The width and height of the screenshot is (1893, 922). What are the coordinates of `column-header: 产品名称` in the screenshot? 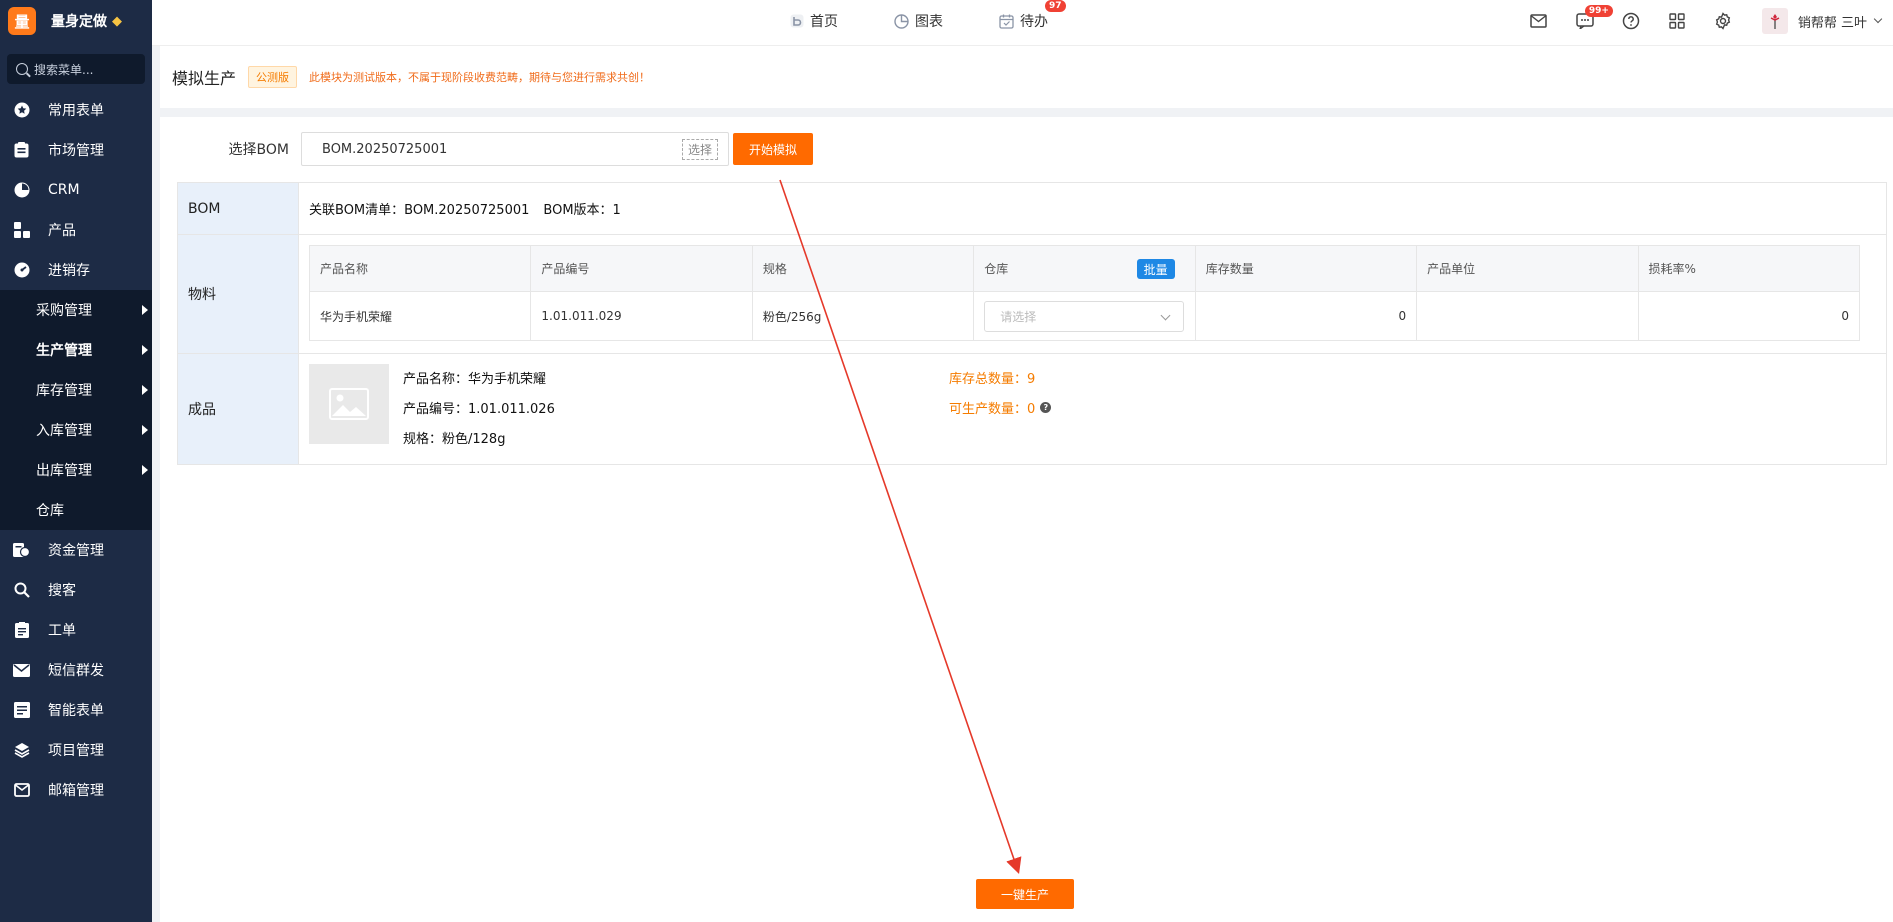 It's located at (420, 268).